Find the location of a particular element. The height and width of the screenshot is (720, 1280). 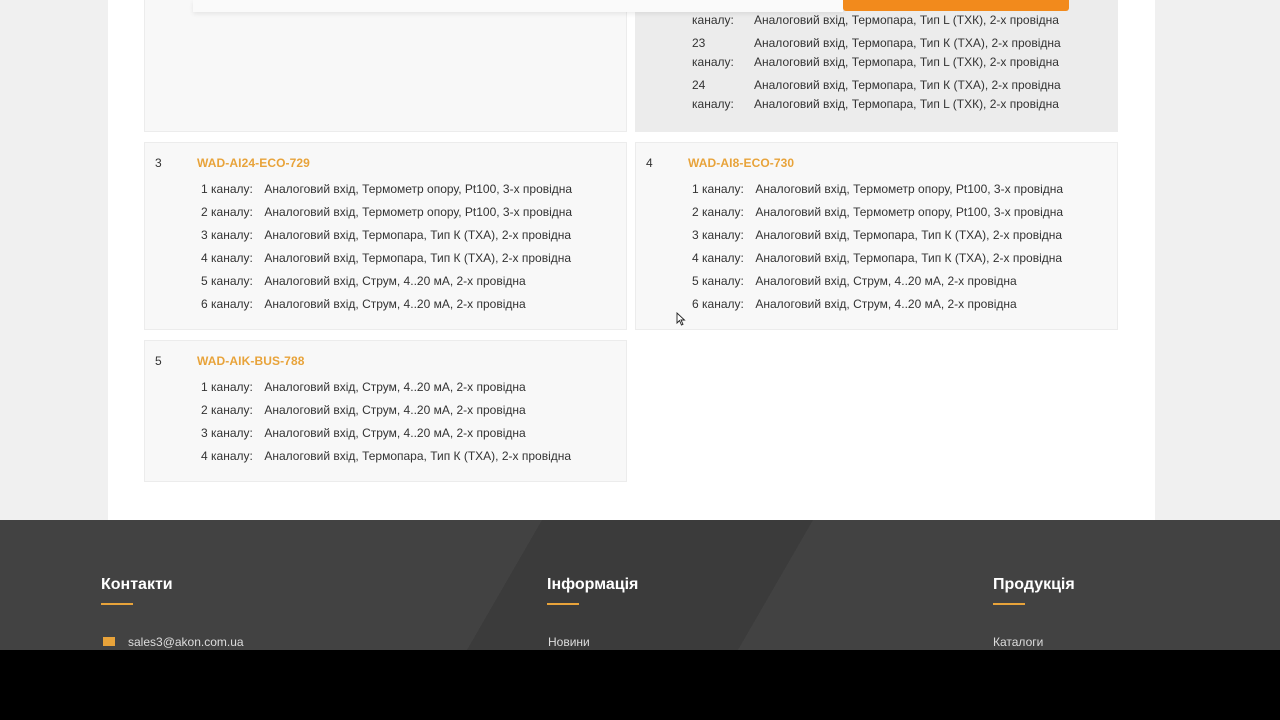

card-number: 3 is located at coordinates (158, 163).